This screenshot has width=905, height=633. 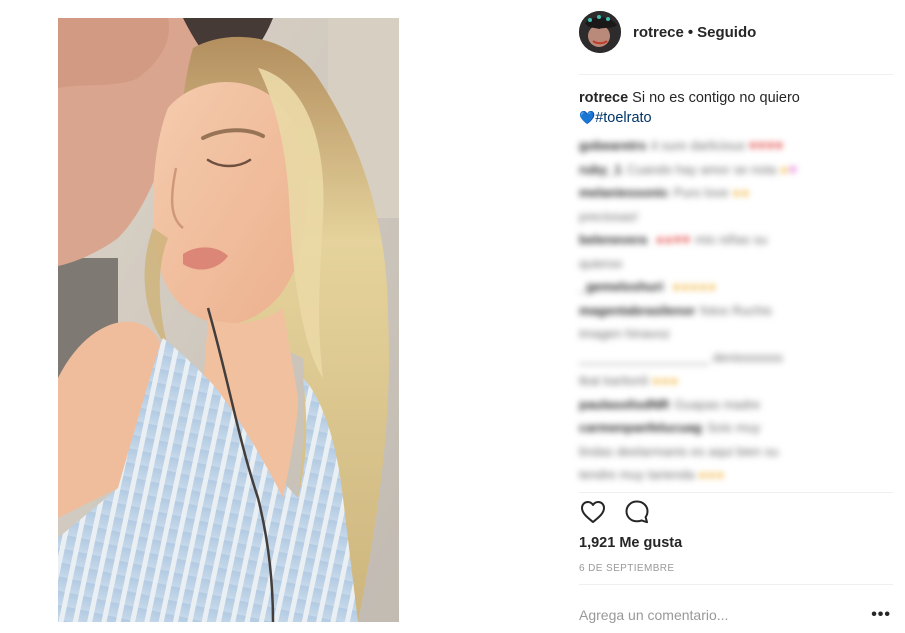 What do you see at coordinates (882, 615) in the screenshot?
I see `more-options-button: •••` at bounding box center [882, 615].